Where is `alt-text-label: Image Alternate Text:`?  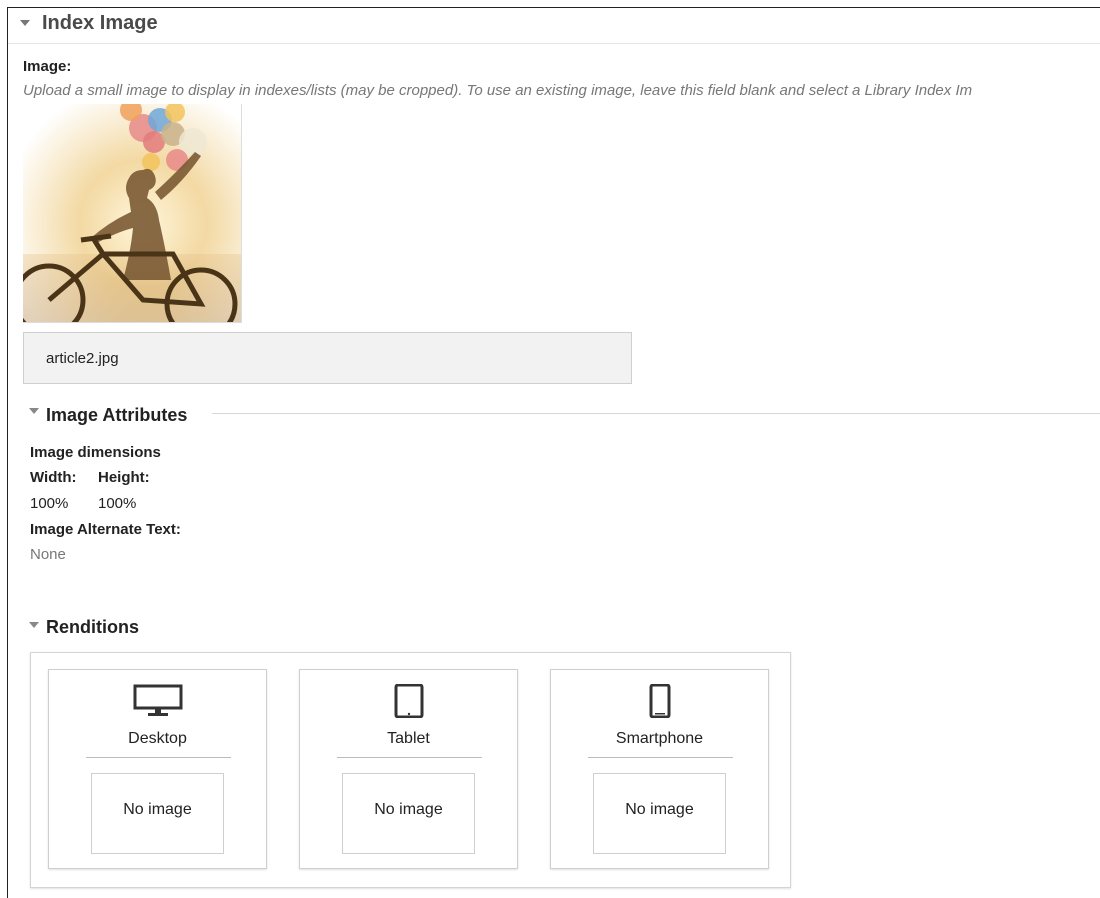
alt-text-label: Image Alternate Text: is located at coordinates (105, 529).